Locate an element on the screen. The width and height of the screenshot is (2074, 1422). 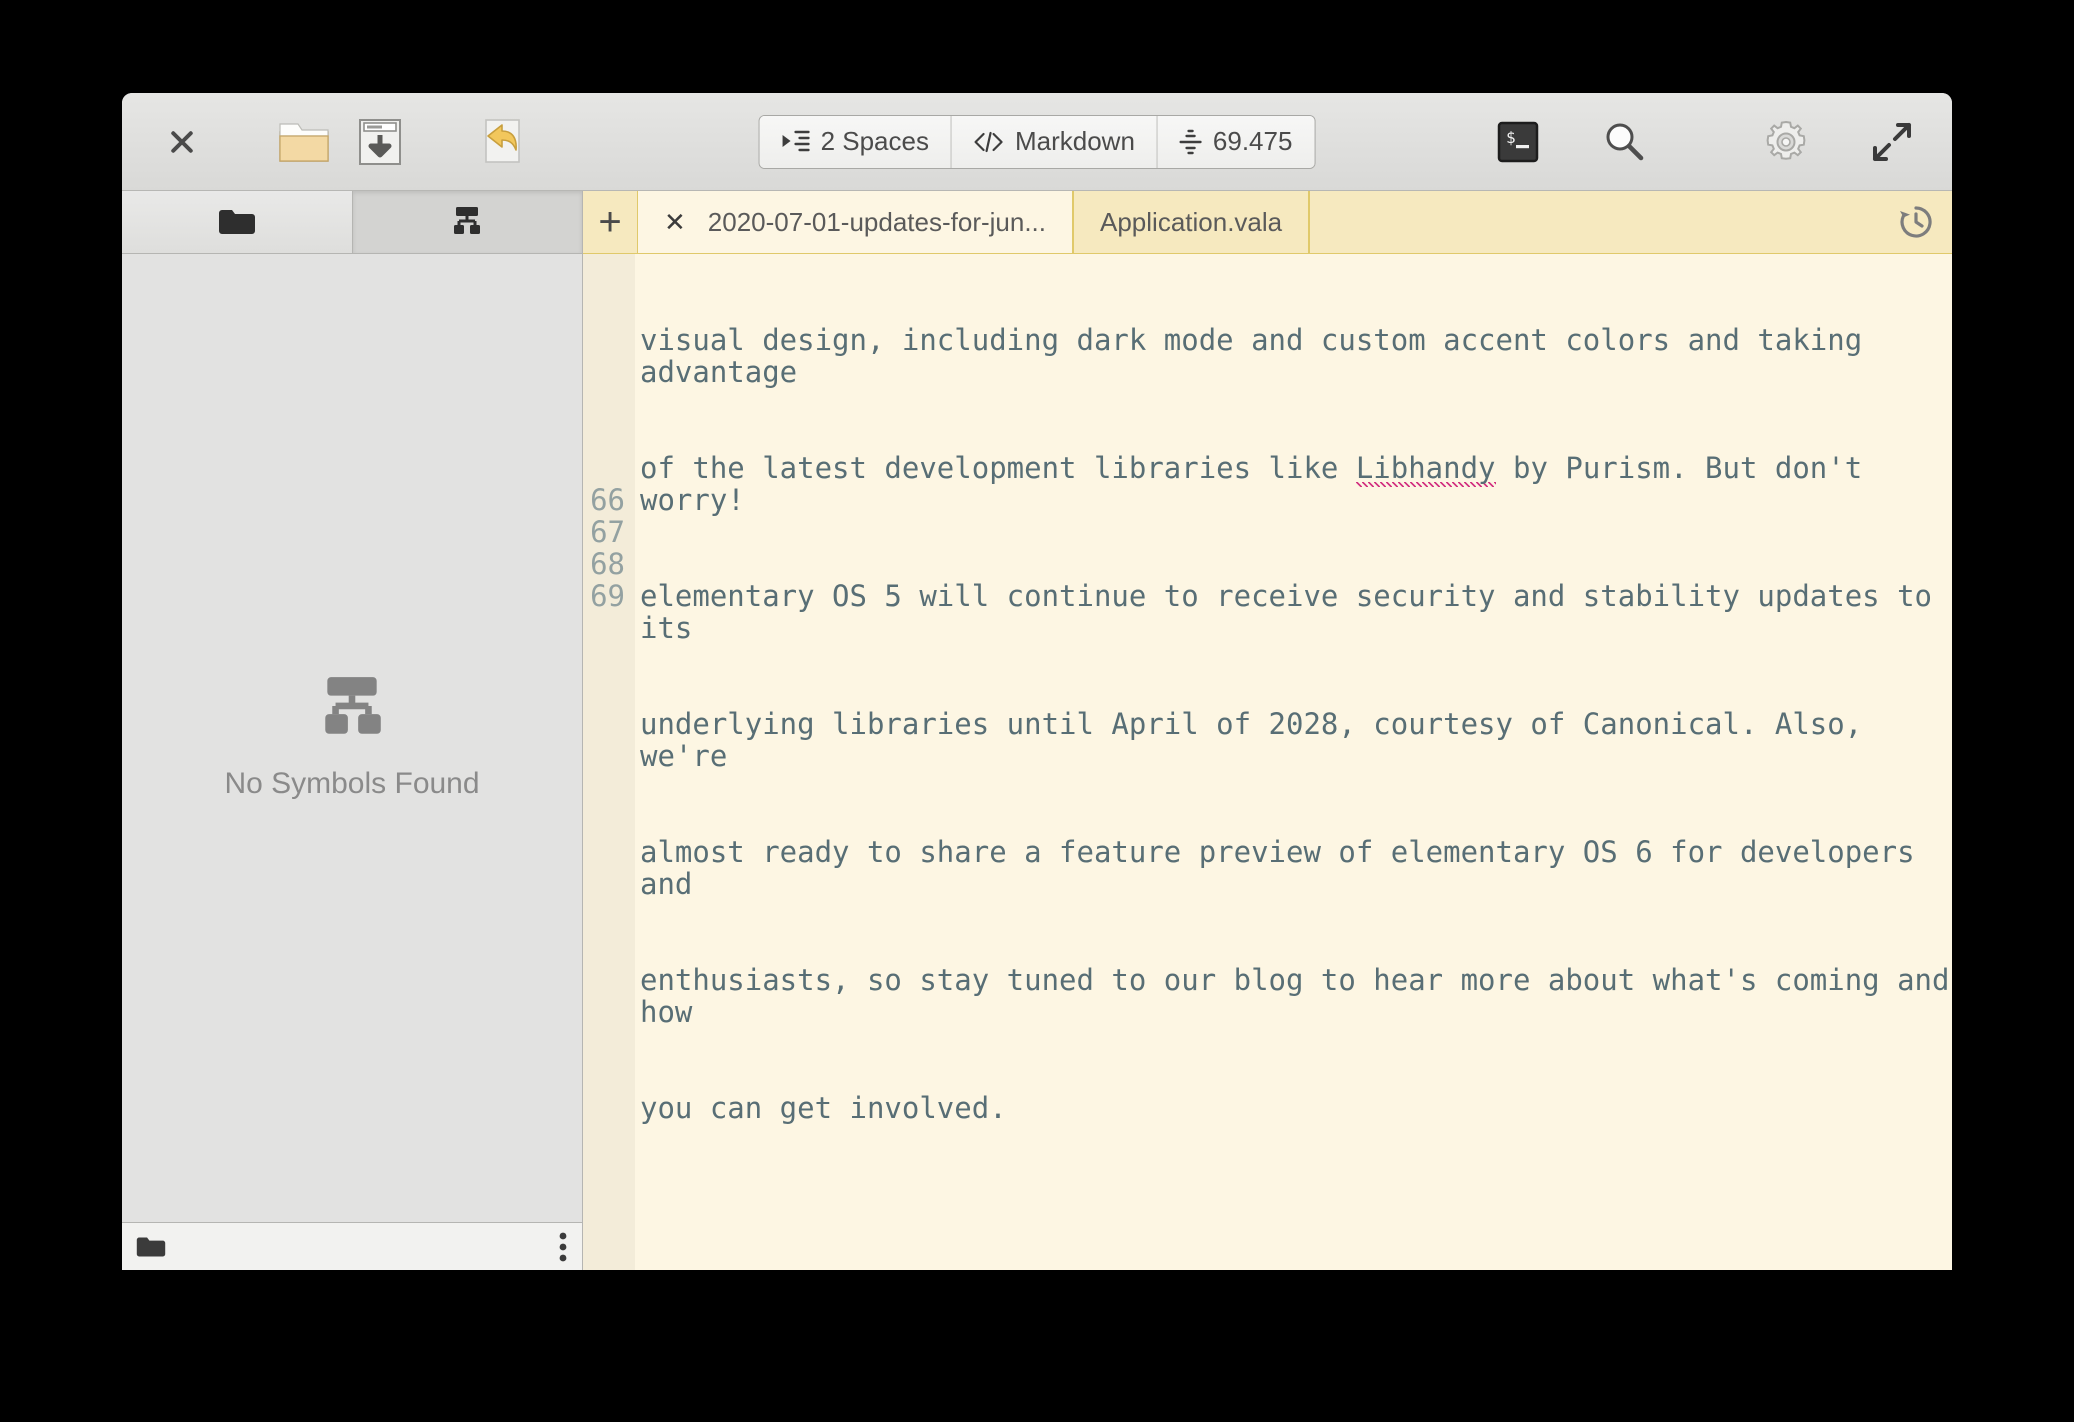
header-bar: 2 Spaces Markdown 69.475 $ is located at coordinates (1037, 142).